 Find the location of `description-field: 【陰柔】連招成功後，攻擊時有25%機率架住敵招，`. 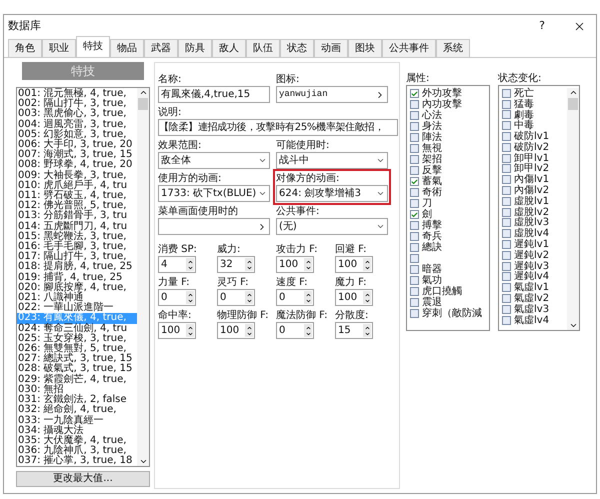

description-field: 【陰柔】連招成功後，攻擊時有25%機率架住敵招， is located at coordinates (278, 127).